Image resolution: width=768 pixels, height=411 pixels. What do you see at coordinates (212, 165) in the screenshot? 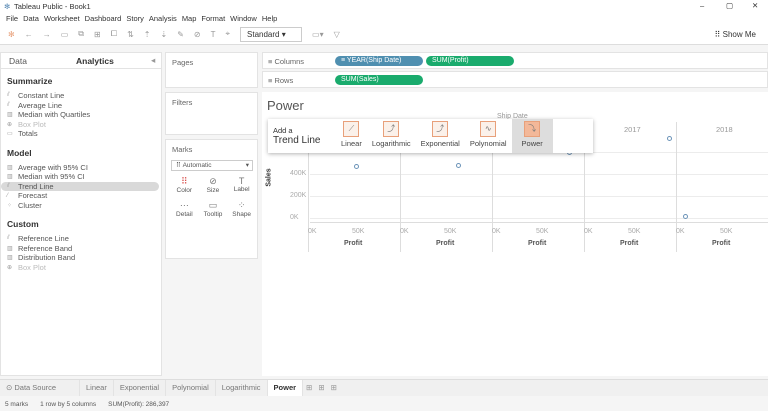
I see `mark-type-dropdown: ⠿ Automatic ▾` at bounding box center [212, 165].